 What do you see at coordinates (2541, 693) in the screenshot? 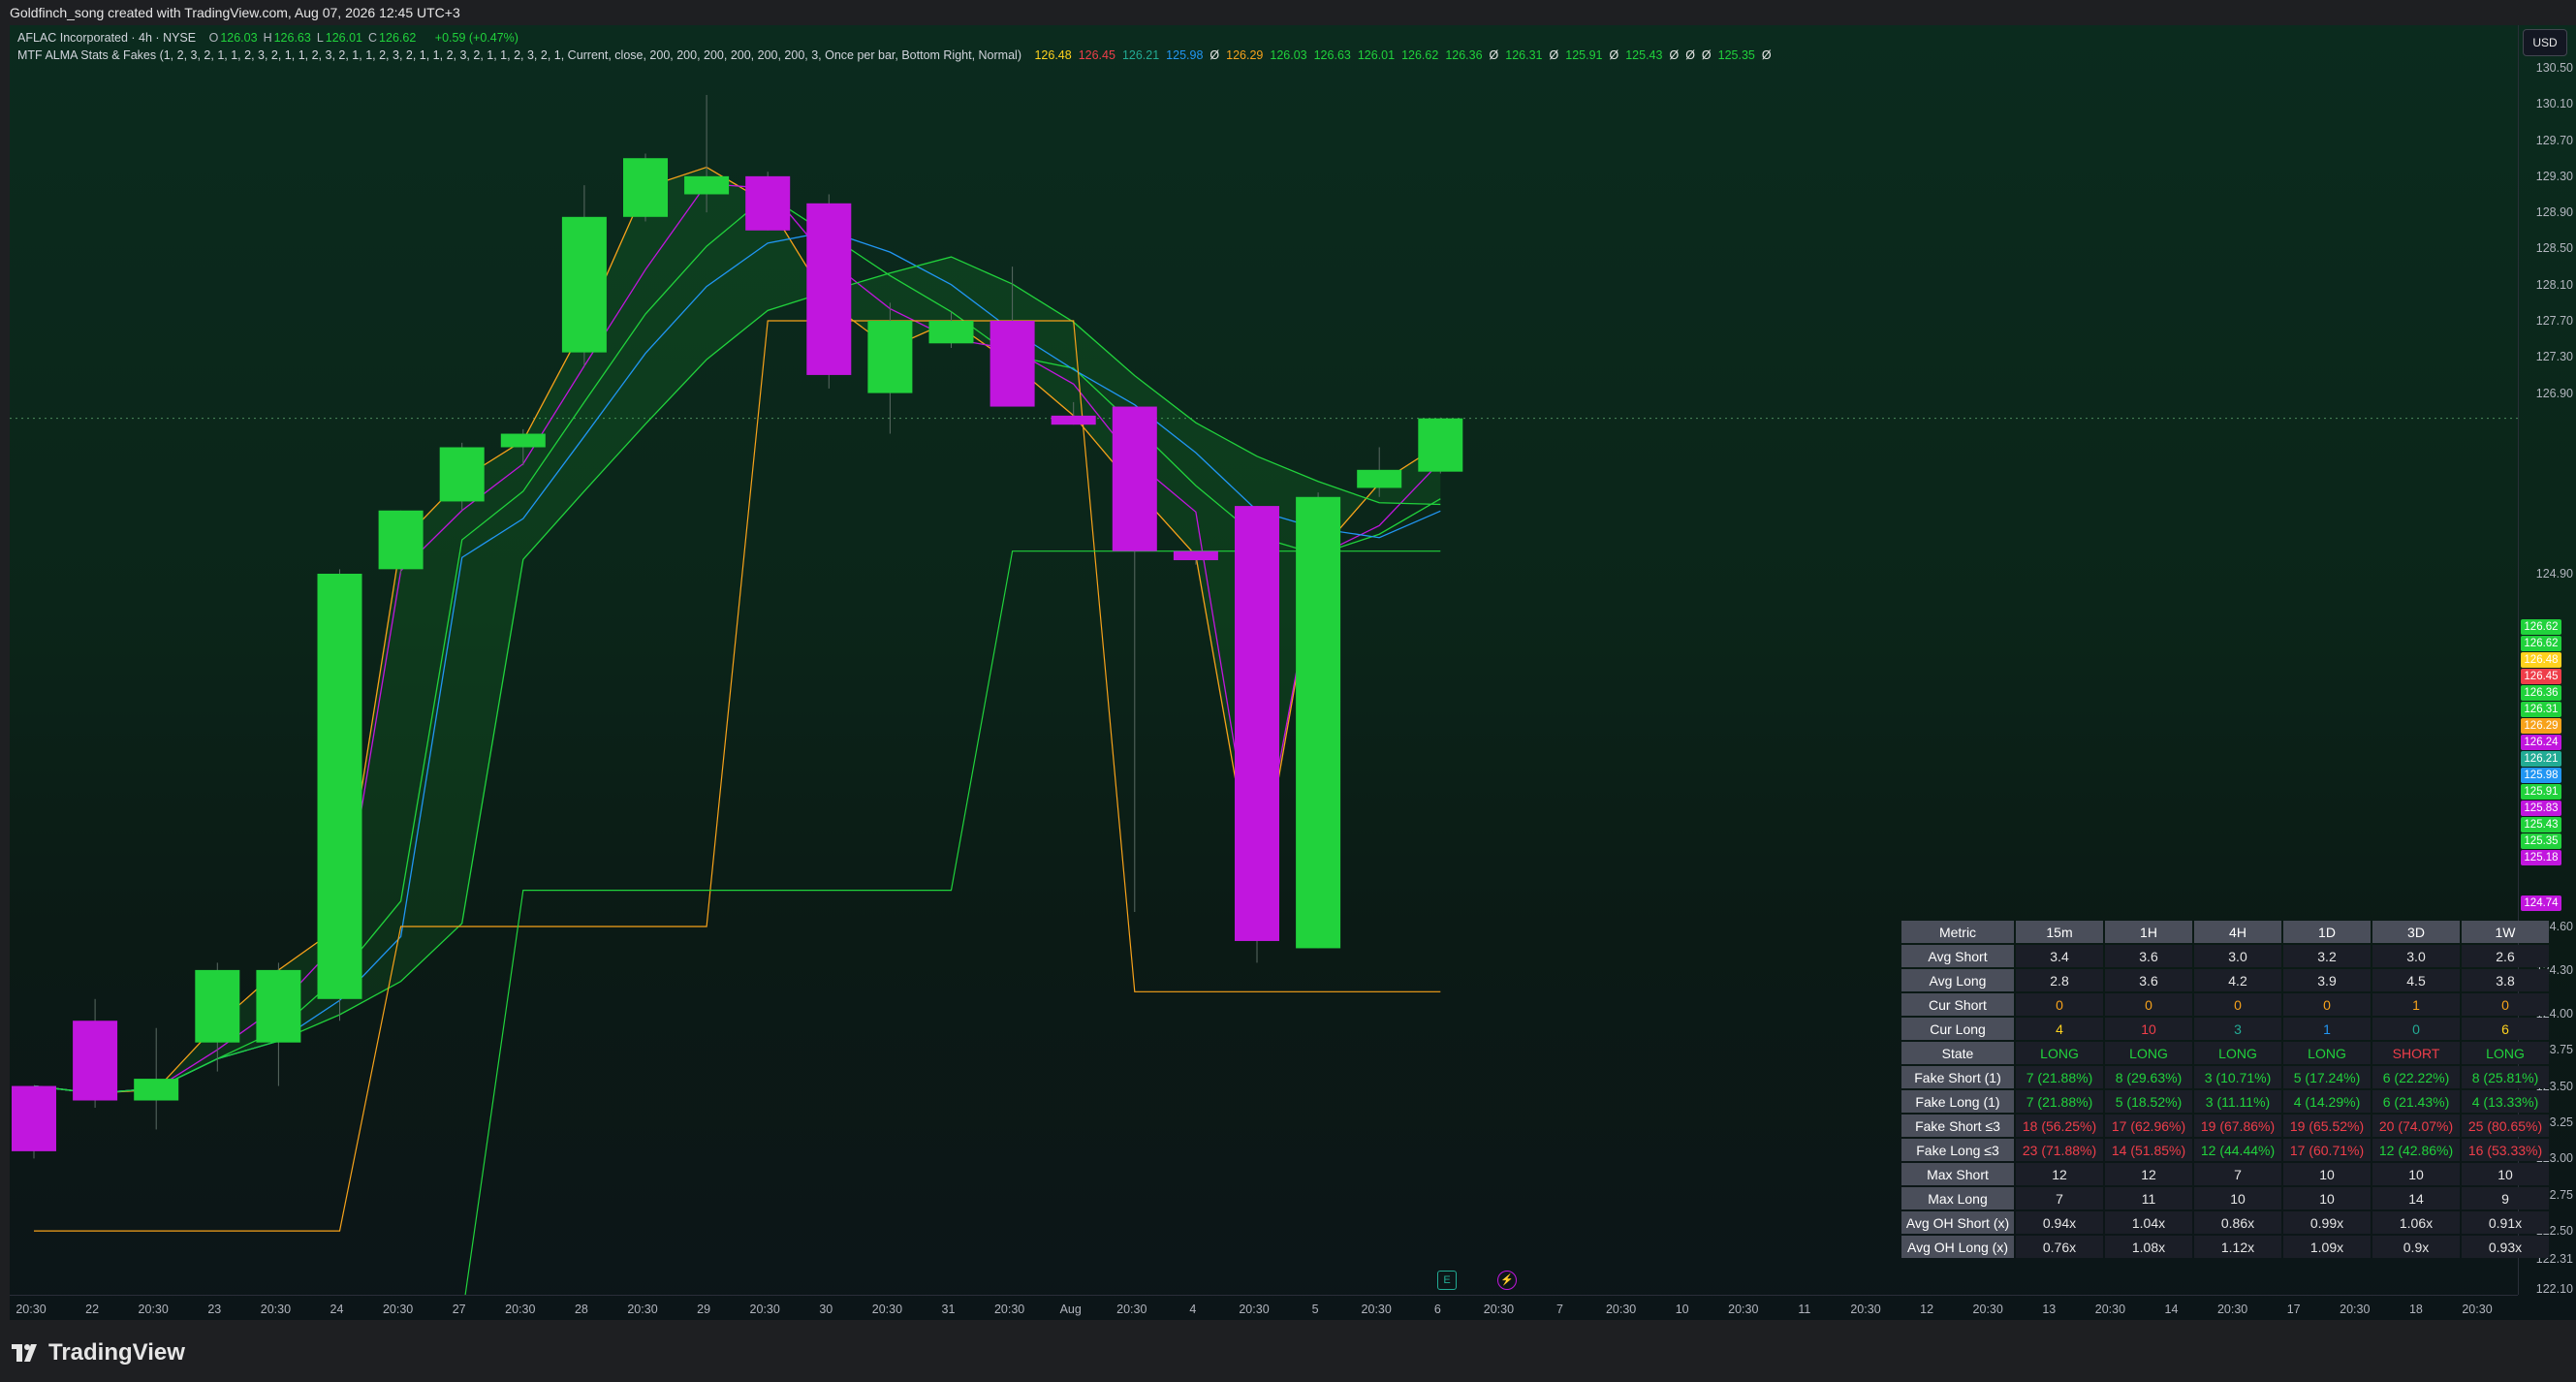
I see `price-label: 126.36` at bounding box center [2541, 693].